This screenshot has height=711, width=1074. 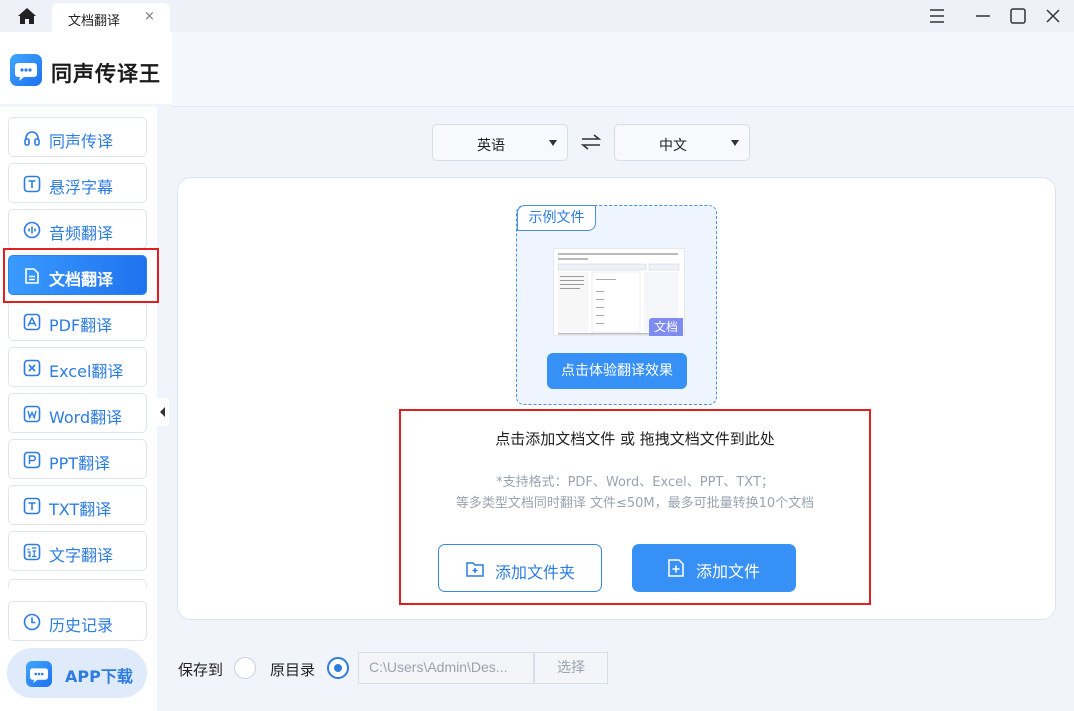 I want to click on sidebar-item-history: 历史记录, so click(x=77, y=621).